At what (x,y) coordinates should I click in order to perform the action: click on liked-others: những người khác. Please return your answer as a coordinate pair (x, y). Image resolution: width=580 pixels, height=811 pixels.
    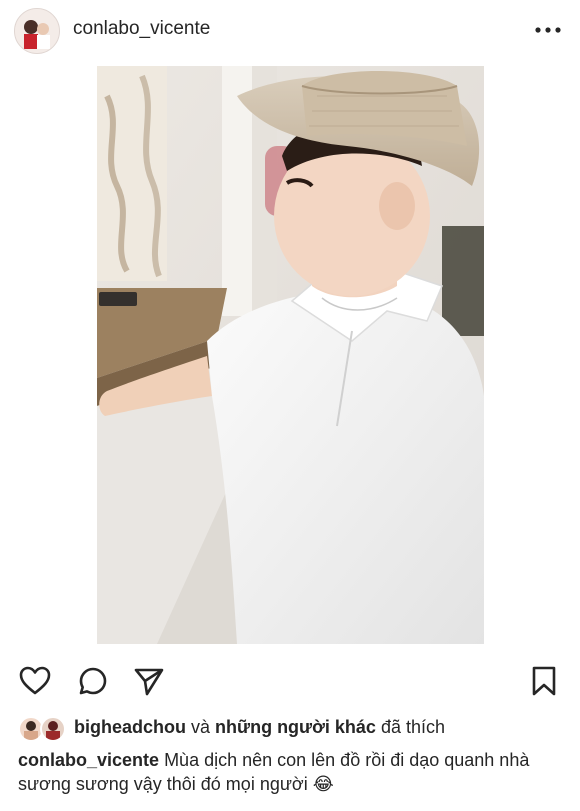
    Looking at the image, I should click on (295, 727).